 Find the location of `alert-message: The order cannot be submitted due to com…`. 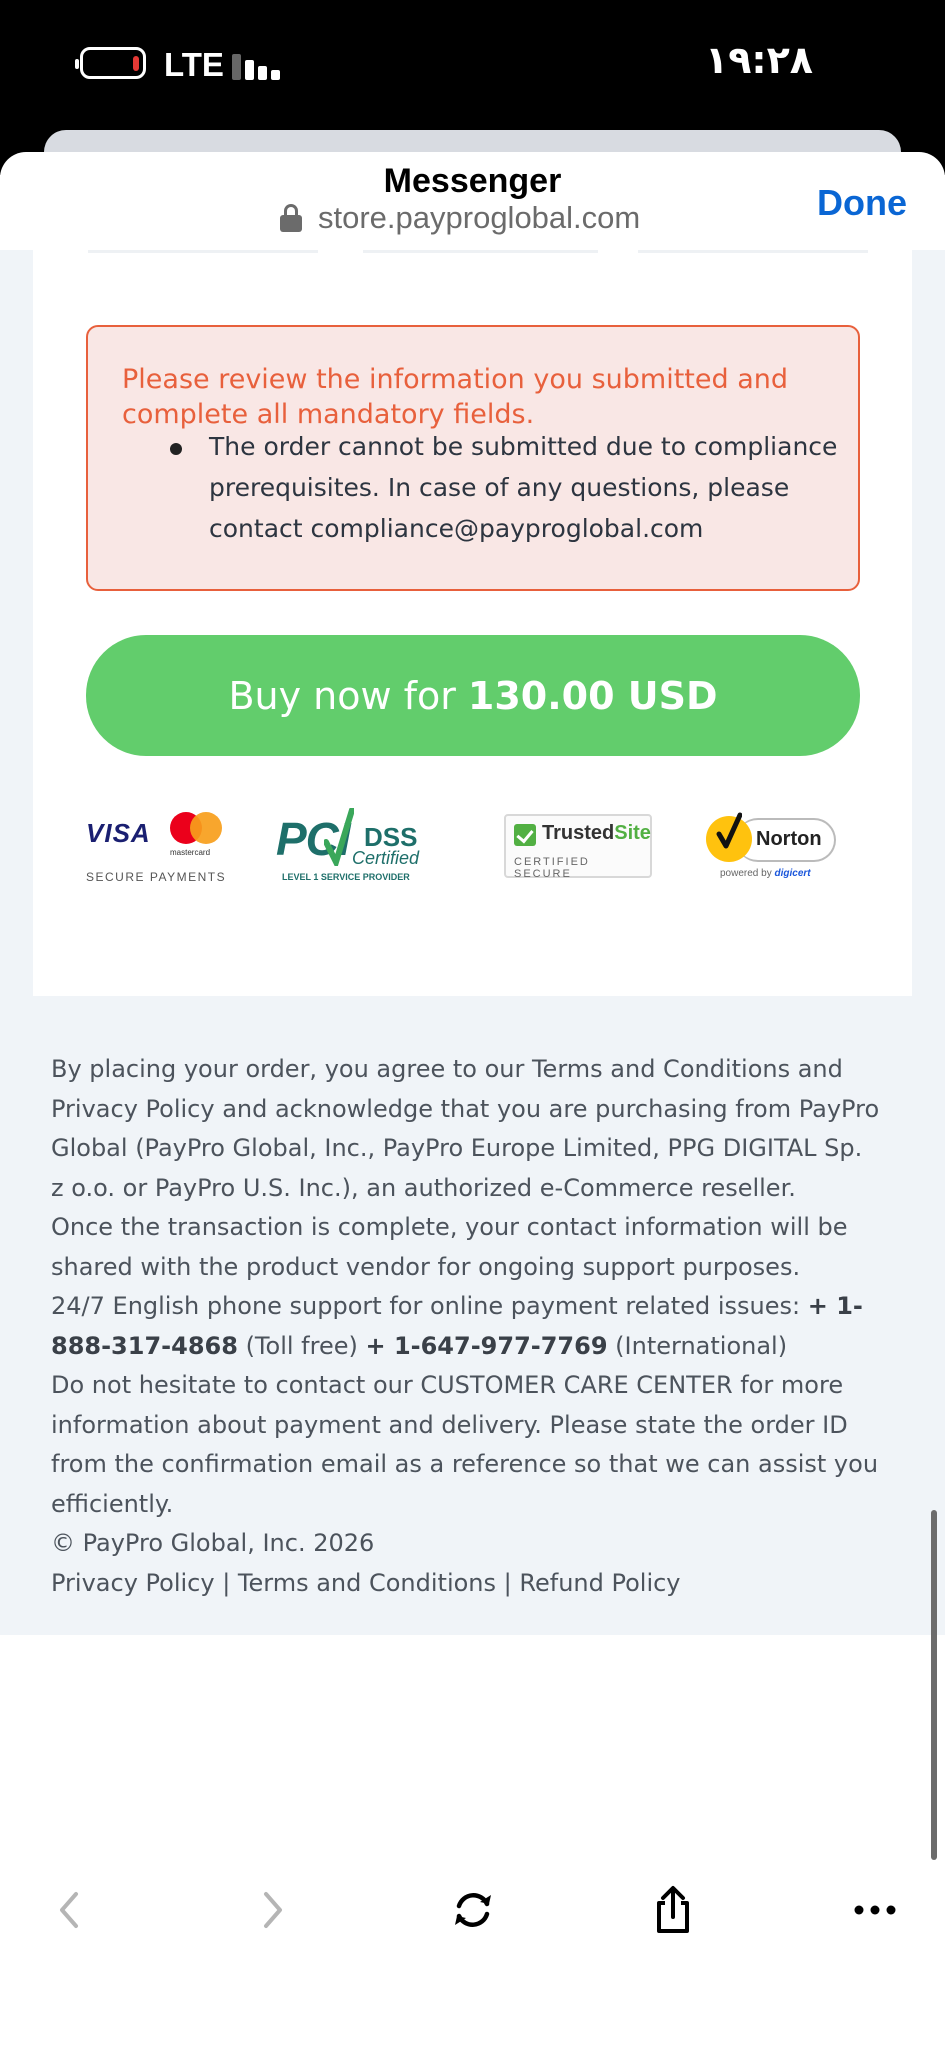

alert-message: The order cannot be submitted due to com… is located at coordinates (523, 487).